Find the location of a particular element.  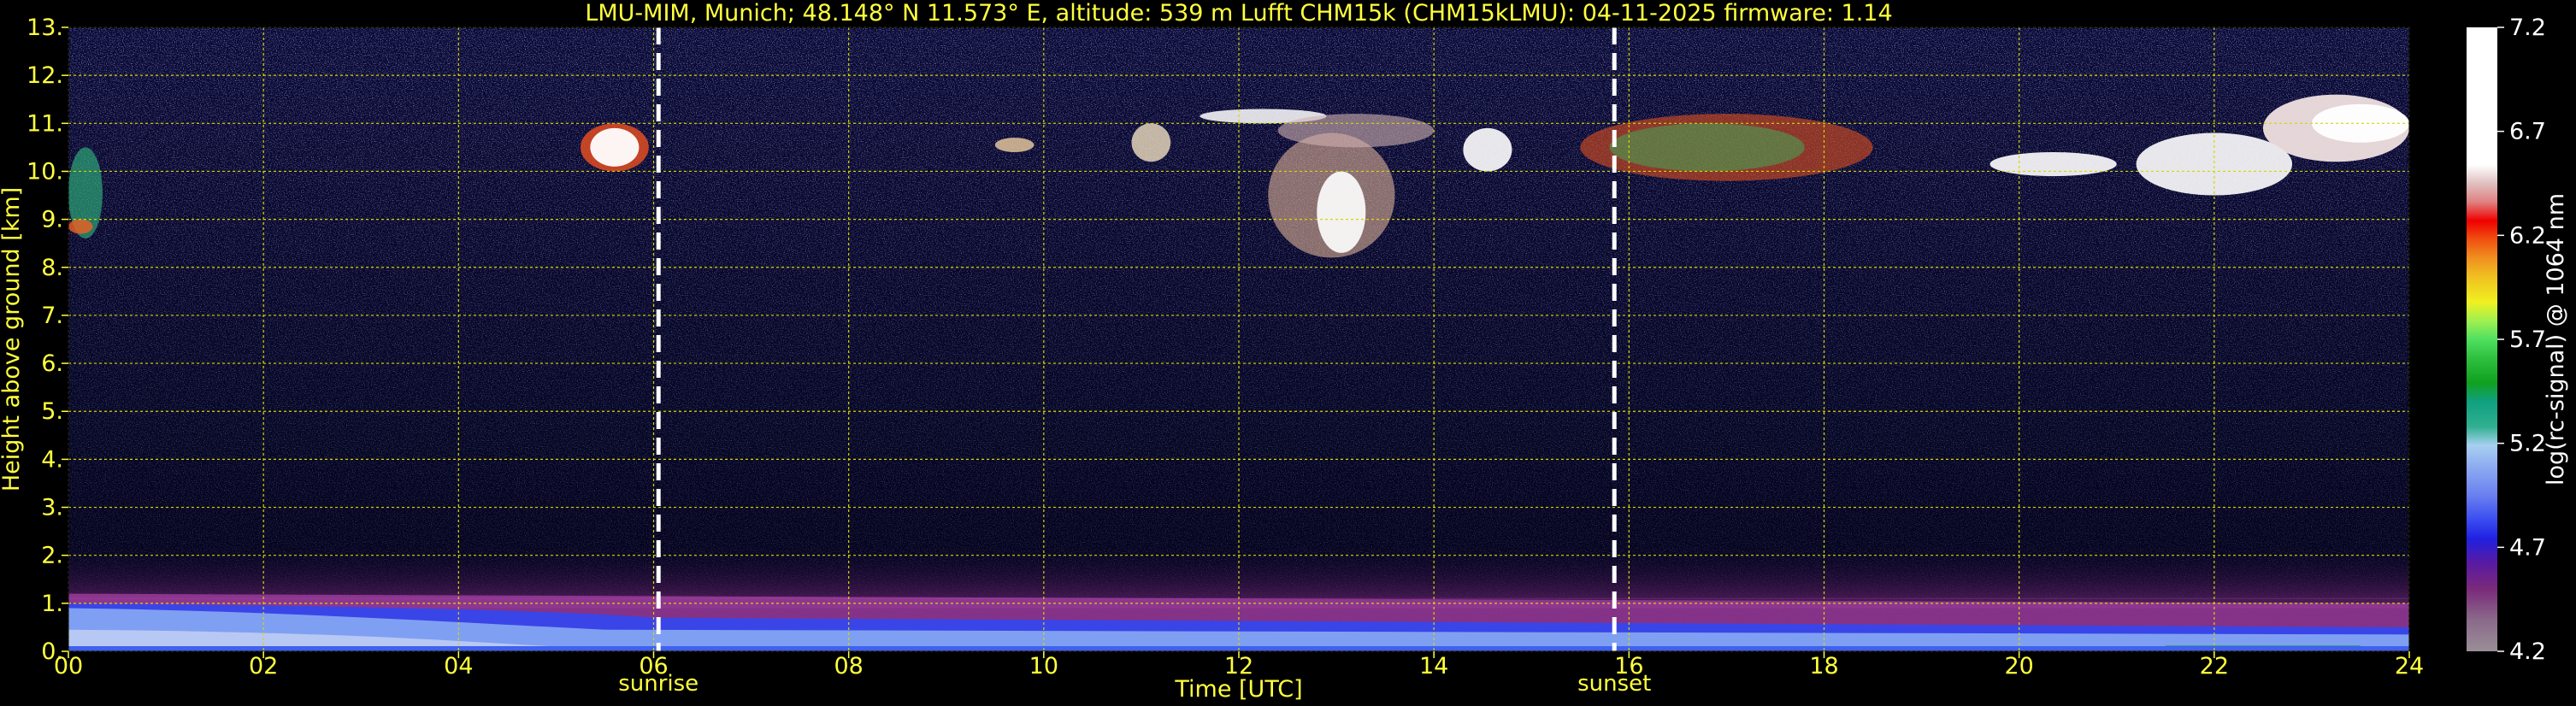

colorbar-gradient is located at coordinates (2482, 339).